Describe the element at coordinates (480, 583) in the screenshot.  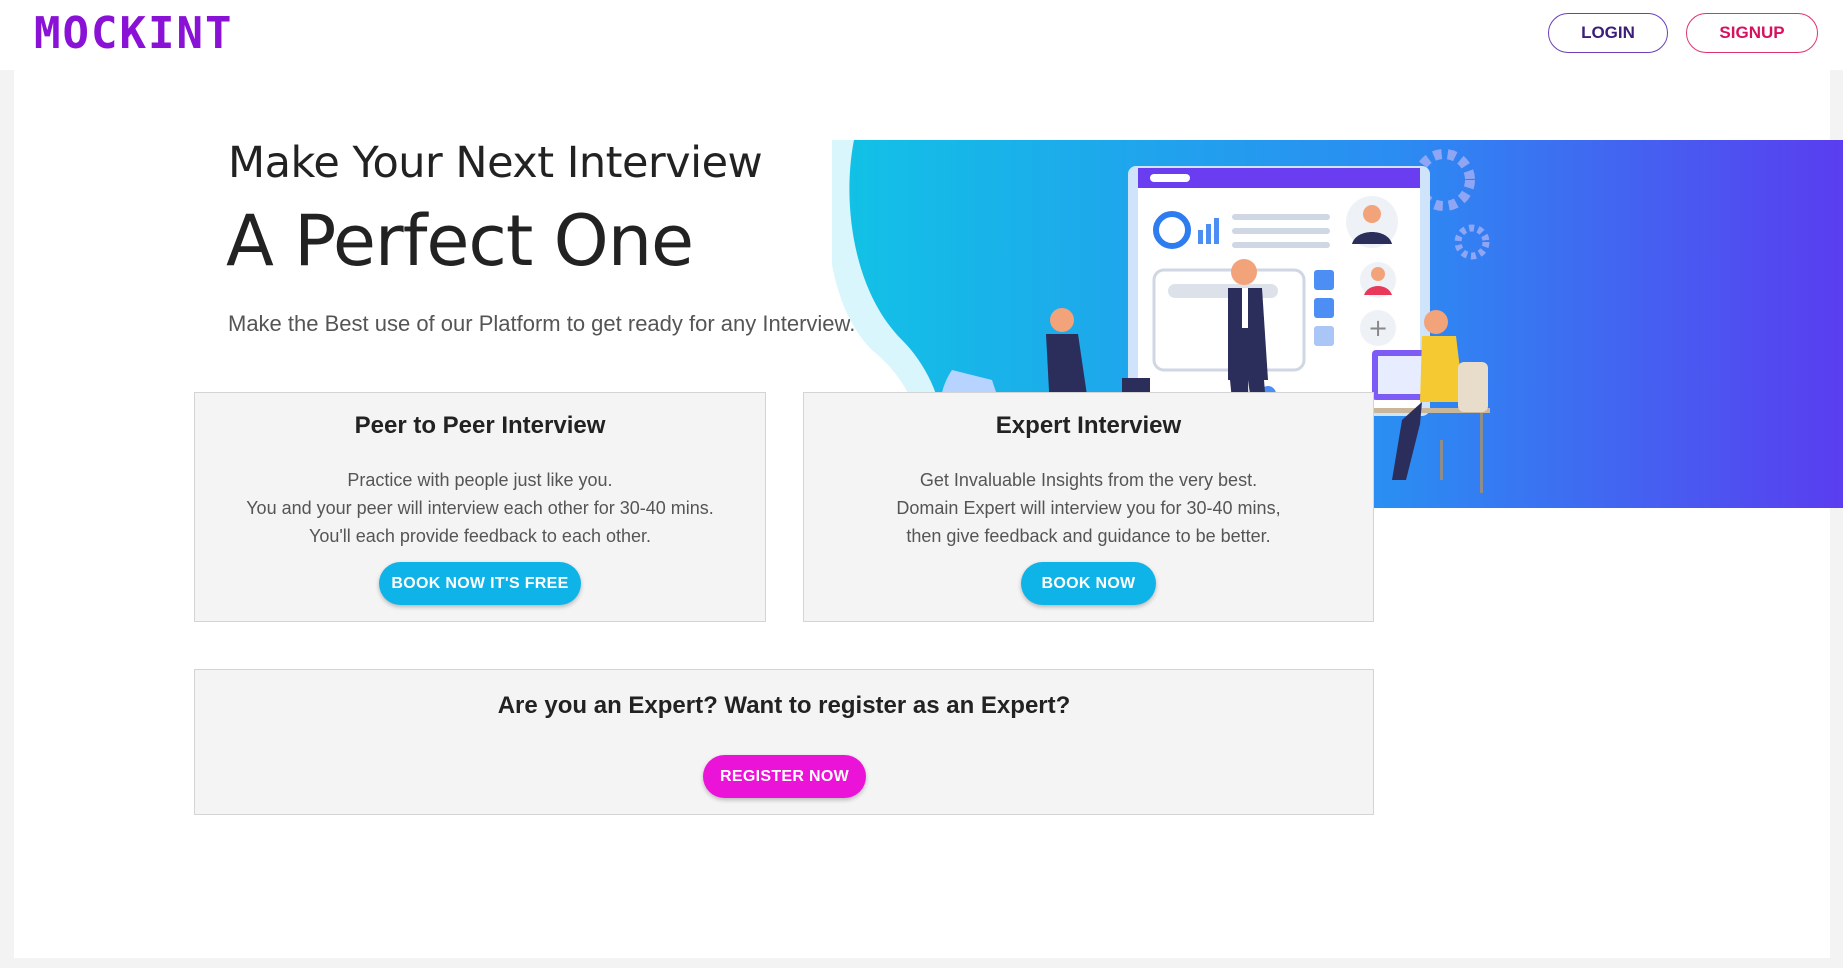
I see `book-now-free-button: BOOK NOW IT'S FREE` at that location.